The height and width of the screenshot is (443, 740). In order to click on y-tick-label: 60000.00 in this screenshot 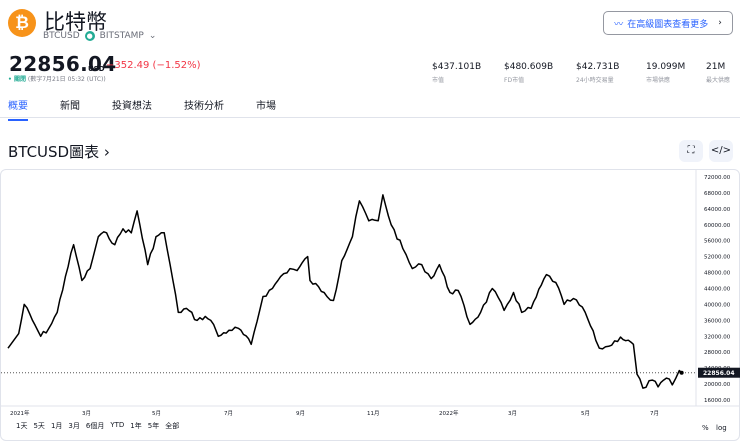, I will do `click(717, 226)`.